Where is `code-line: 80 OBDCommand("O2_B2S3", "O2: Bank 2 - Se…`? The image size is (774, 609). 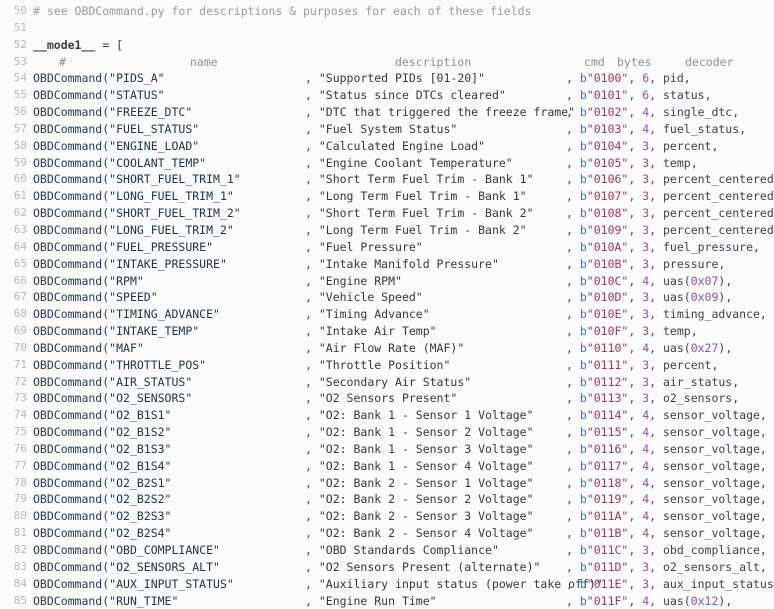 code-line: 80 OBDCommand("O2_B2S3", "O2: Bank 2 - Se… is located at coordinates (387, 516).